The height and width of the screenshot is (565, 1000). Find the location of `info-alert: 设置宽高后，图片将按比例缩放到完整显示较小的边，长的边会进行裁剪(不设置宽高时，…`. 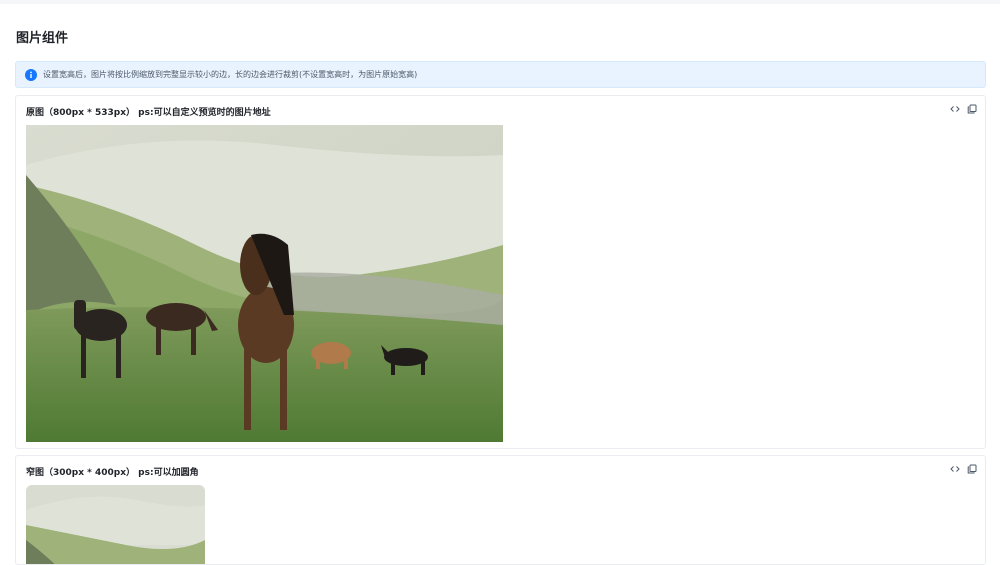

info-alert: 设置宽高后，图片将按比例缩放到完整显示较小的边，长的边会进行裁剪(不设置宽高时，… is located at coordinates (500, 74).